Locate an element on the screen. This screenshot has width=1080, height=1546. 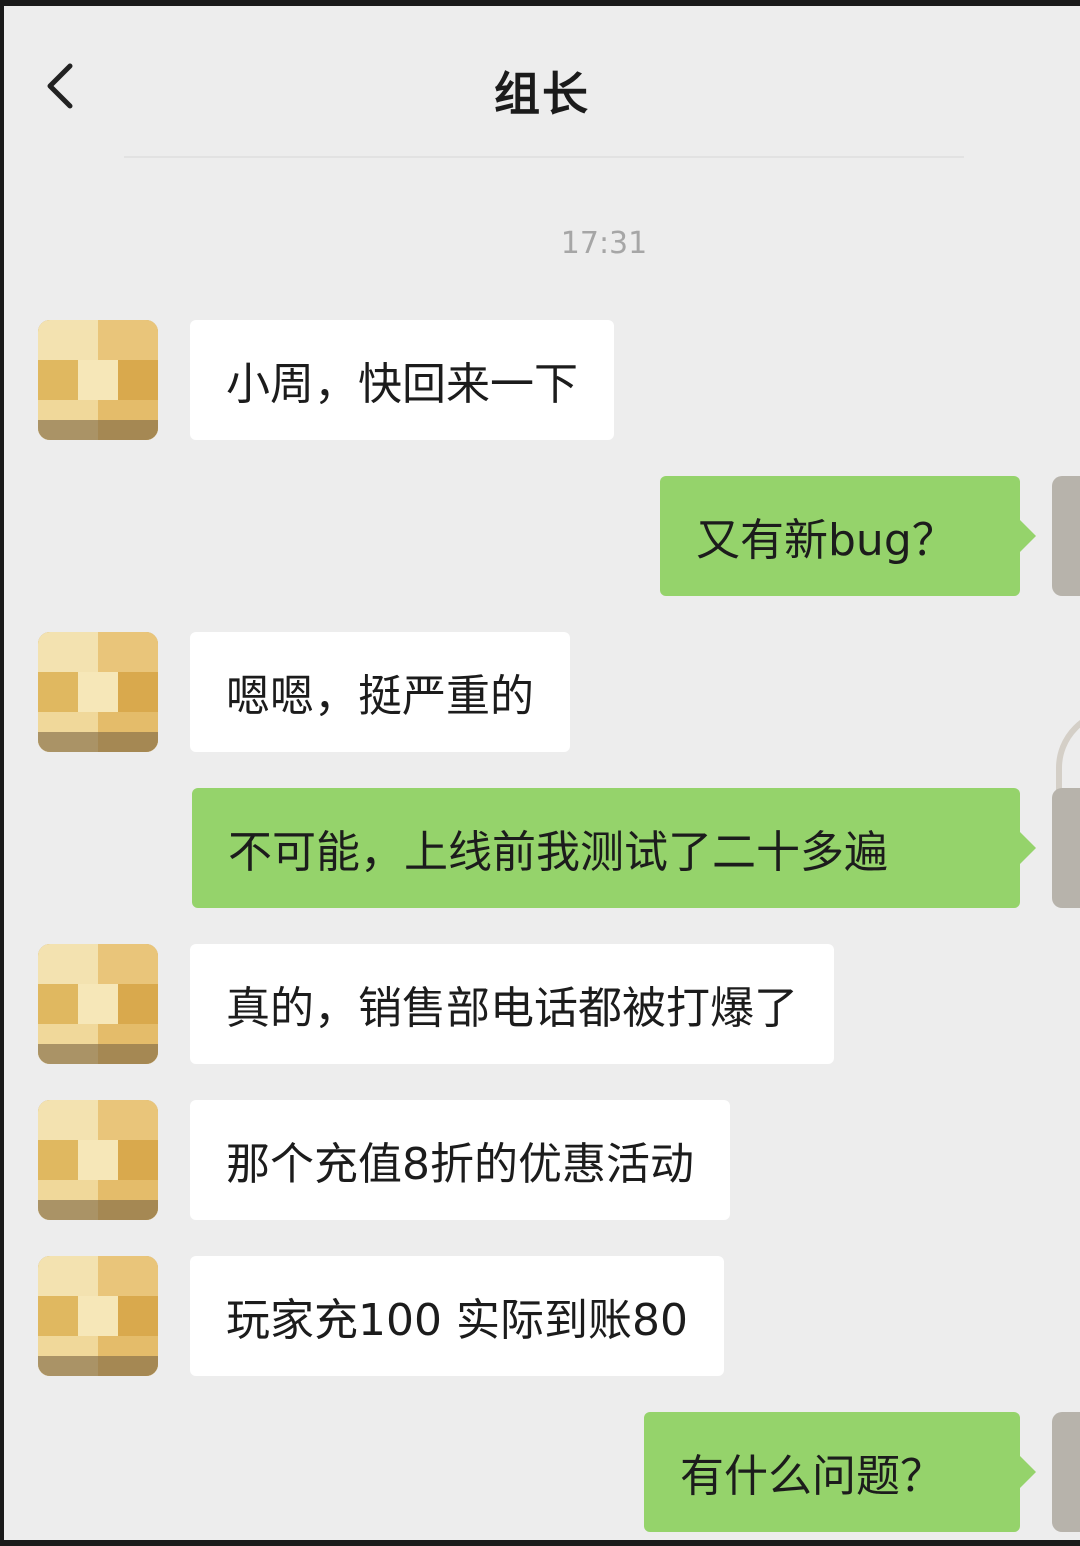
header-divider is located at coordinates (544, 157).